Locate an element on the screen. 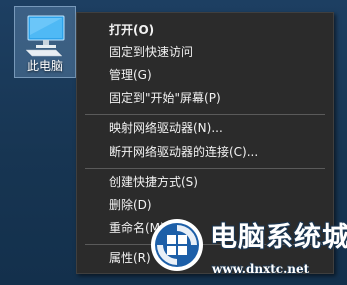  computer-icon is located at coordinates (45, 36).